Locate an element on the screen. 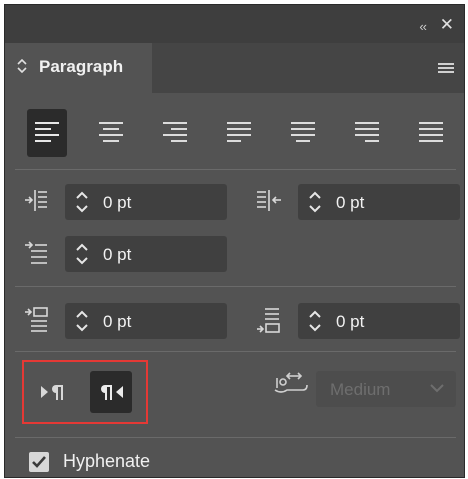  hamburger-menu-icon is located at coordinates (446, 68).